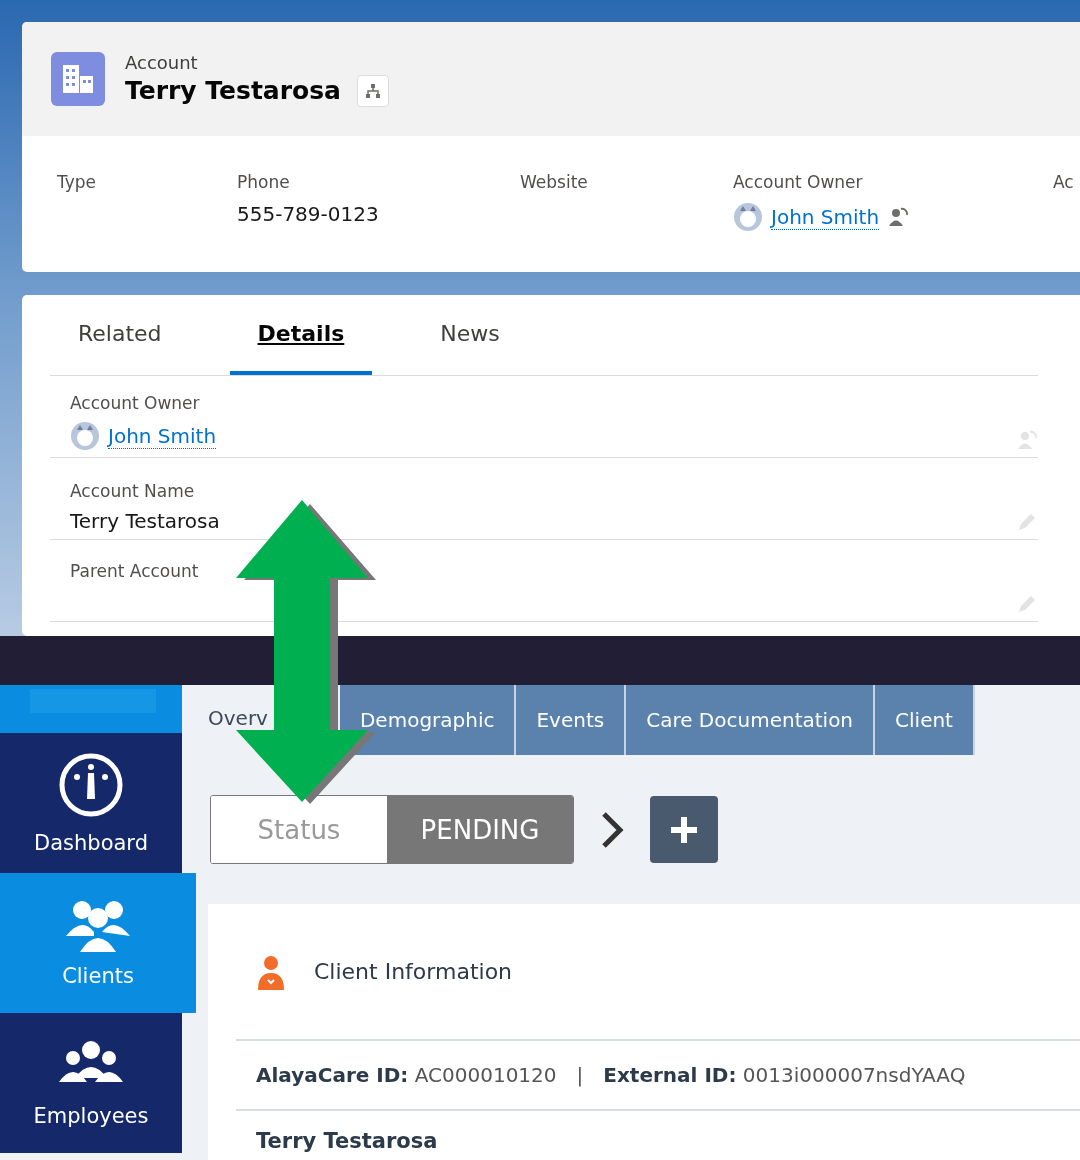  I want to click on client-name: Terry Testarosa, so click(347, 1140).